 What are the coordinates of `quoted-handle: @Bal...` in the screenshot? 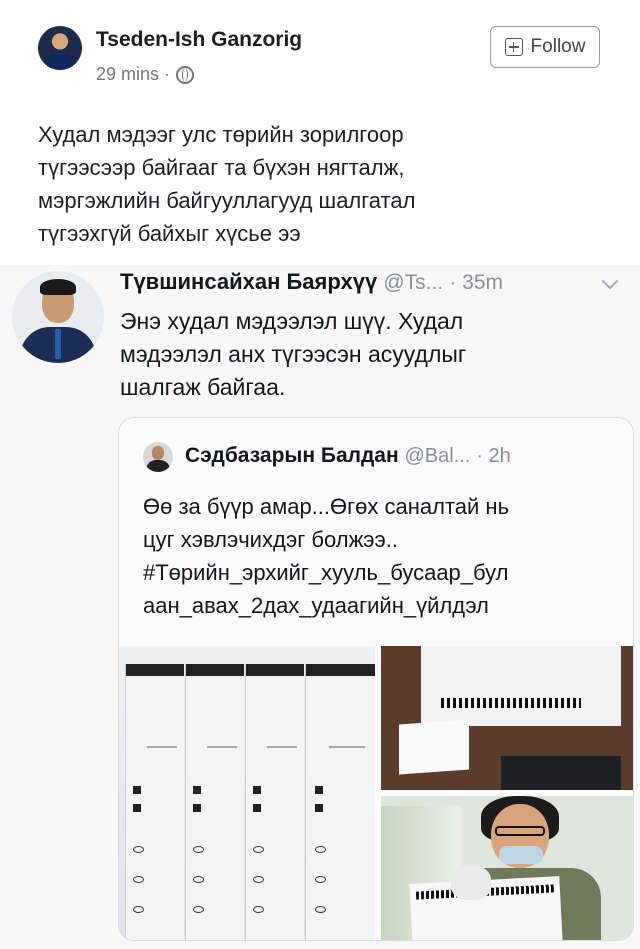 It's located at (438, 456).